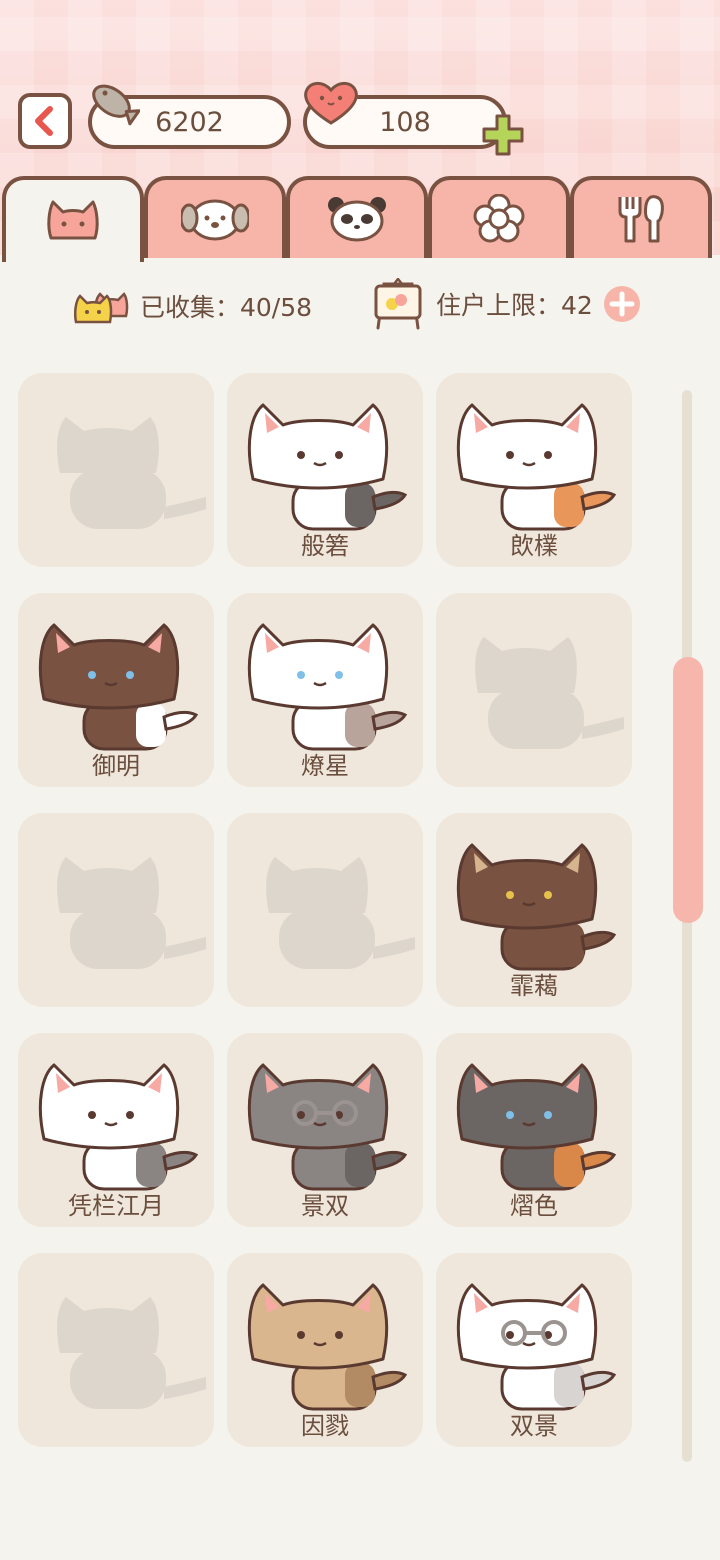 The height and width of the screenshot is (1560, 720). Describe the element at coordinates (534, 986) in the screenshot. I see `cat-name: 霏藒` at that location.